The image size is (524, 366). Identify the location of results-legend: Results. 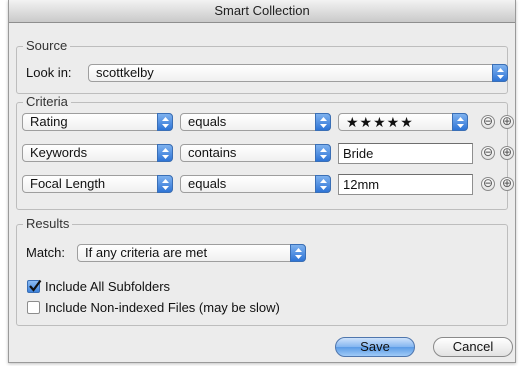
(48, 223).